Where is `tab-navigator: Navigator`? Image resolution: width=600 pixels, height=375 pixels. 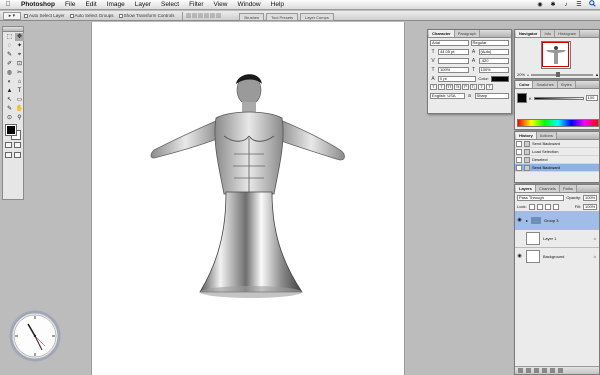 tab-navigator: Navigator is located at coordinates (529, 33).